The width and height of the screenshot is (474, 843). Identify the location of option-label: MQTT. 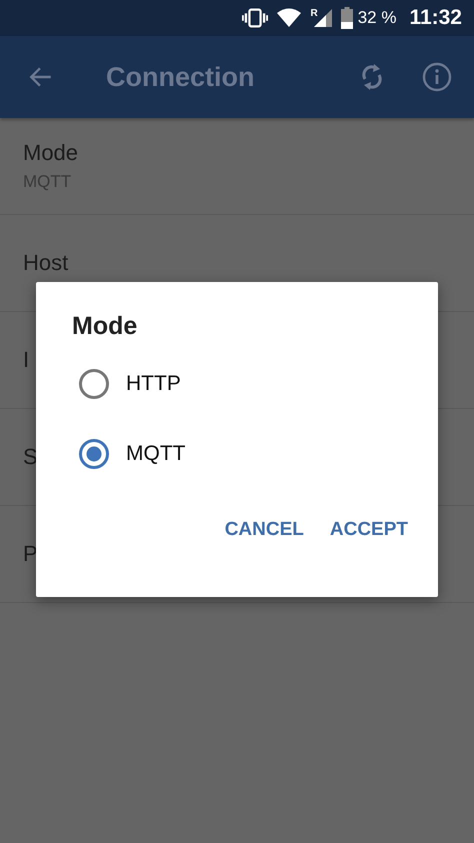
(156, 454).